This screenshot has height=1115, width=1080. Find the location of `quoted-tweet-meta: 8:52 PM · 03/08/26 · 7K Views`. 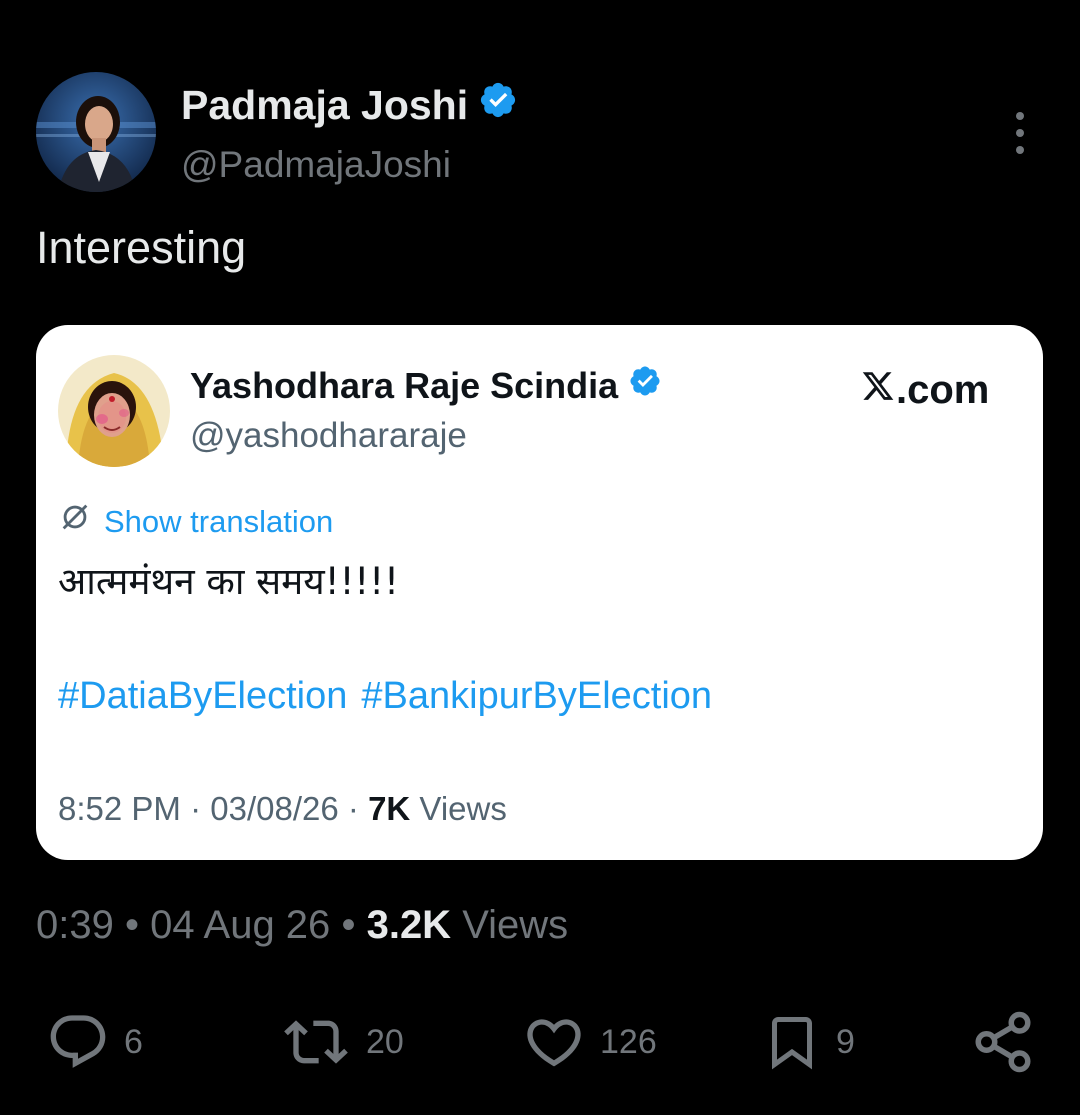

quoted-tweet-meta: 8:52 PM · 03/08/26 · 7K Views is located at coordinates (282, 809).